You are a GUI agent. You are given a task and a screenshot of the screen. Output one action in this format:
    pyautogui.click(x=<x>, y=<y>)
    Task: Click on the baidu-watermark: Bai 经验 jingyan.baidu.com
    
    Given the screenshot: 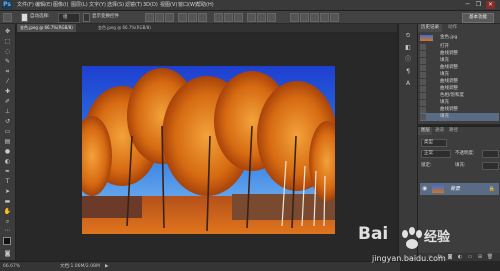 What is the action you would take?
    pyautogui.click(x=407, y=245)
    